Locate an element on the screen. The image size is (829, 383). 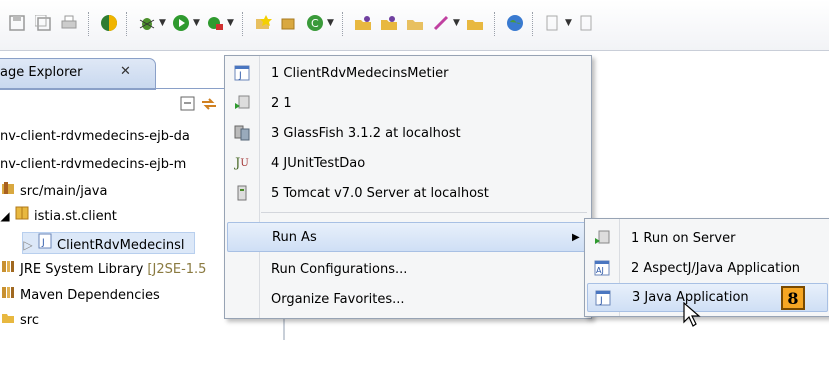
new-class-icon: C is located at coordinates (315, 23).